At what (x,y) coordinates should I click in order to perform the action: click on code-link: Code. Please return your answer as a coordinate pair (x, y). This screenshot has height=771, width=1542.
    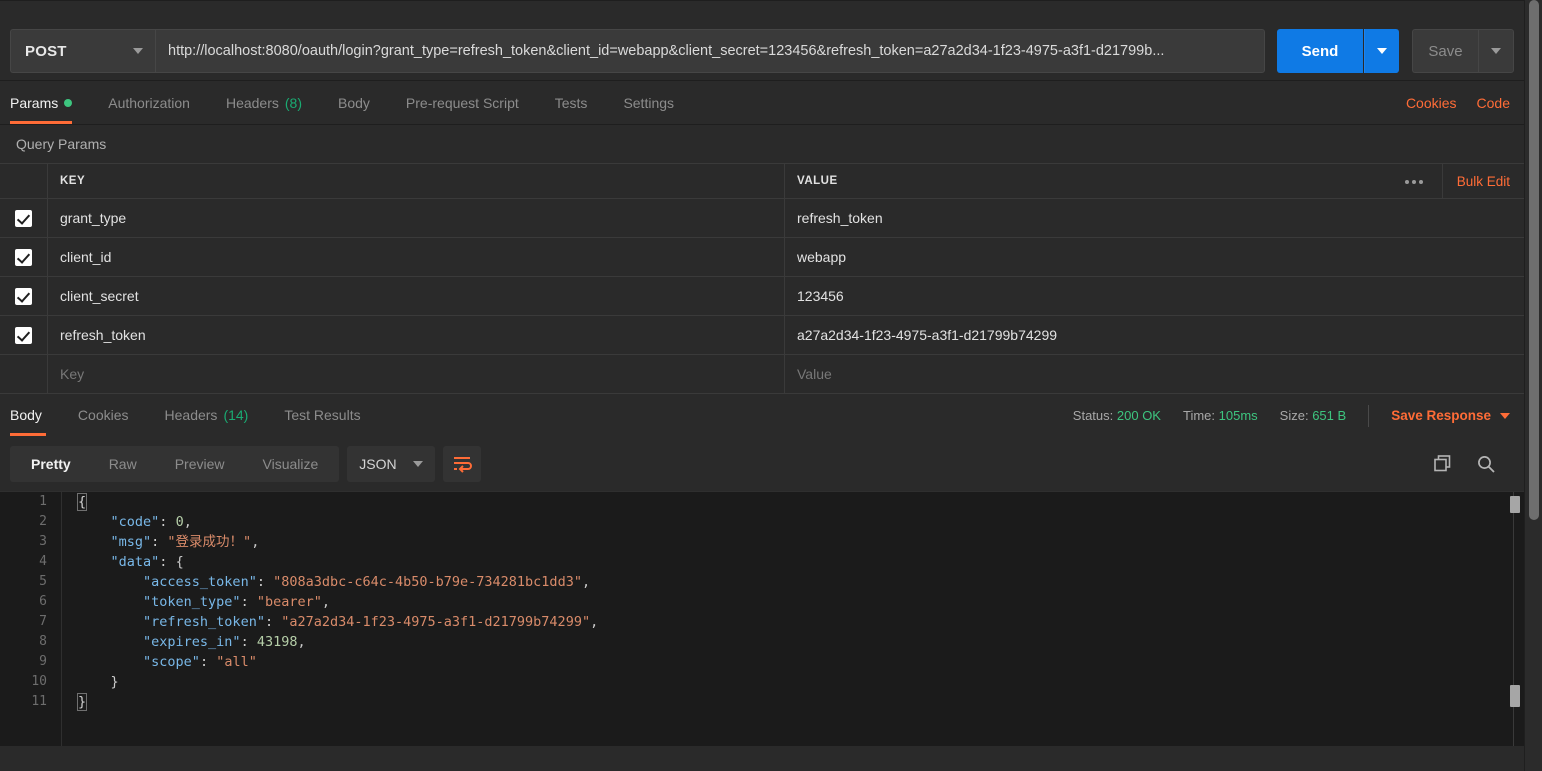
    Looking at the image, I should click on (1493, 103).